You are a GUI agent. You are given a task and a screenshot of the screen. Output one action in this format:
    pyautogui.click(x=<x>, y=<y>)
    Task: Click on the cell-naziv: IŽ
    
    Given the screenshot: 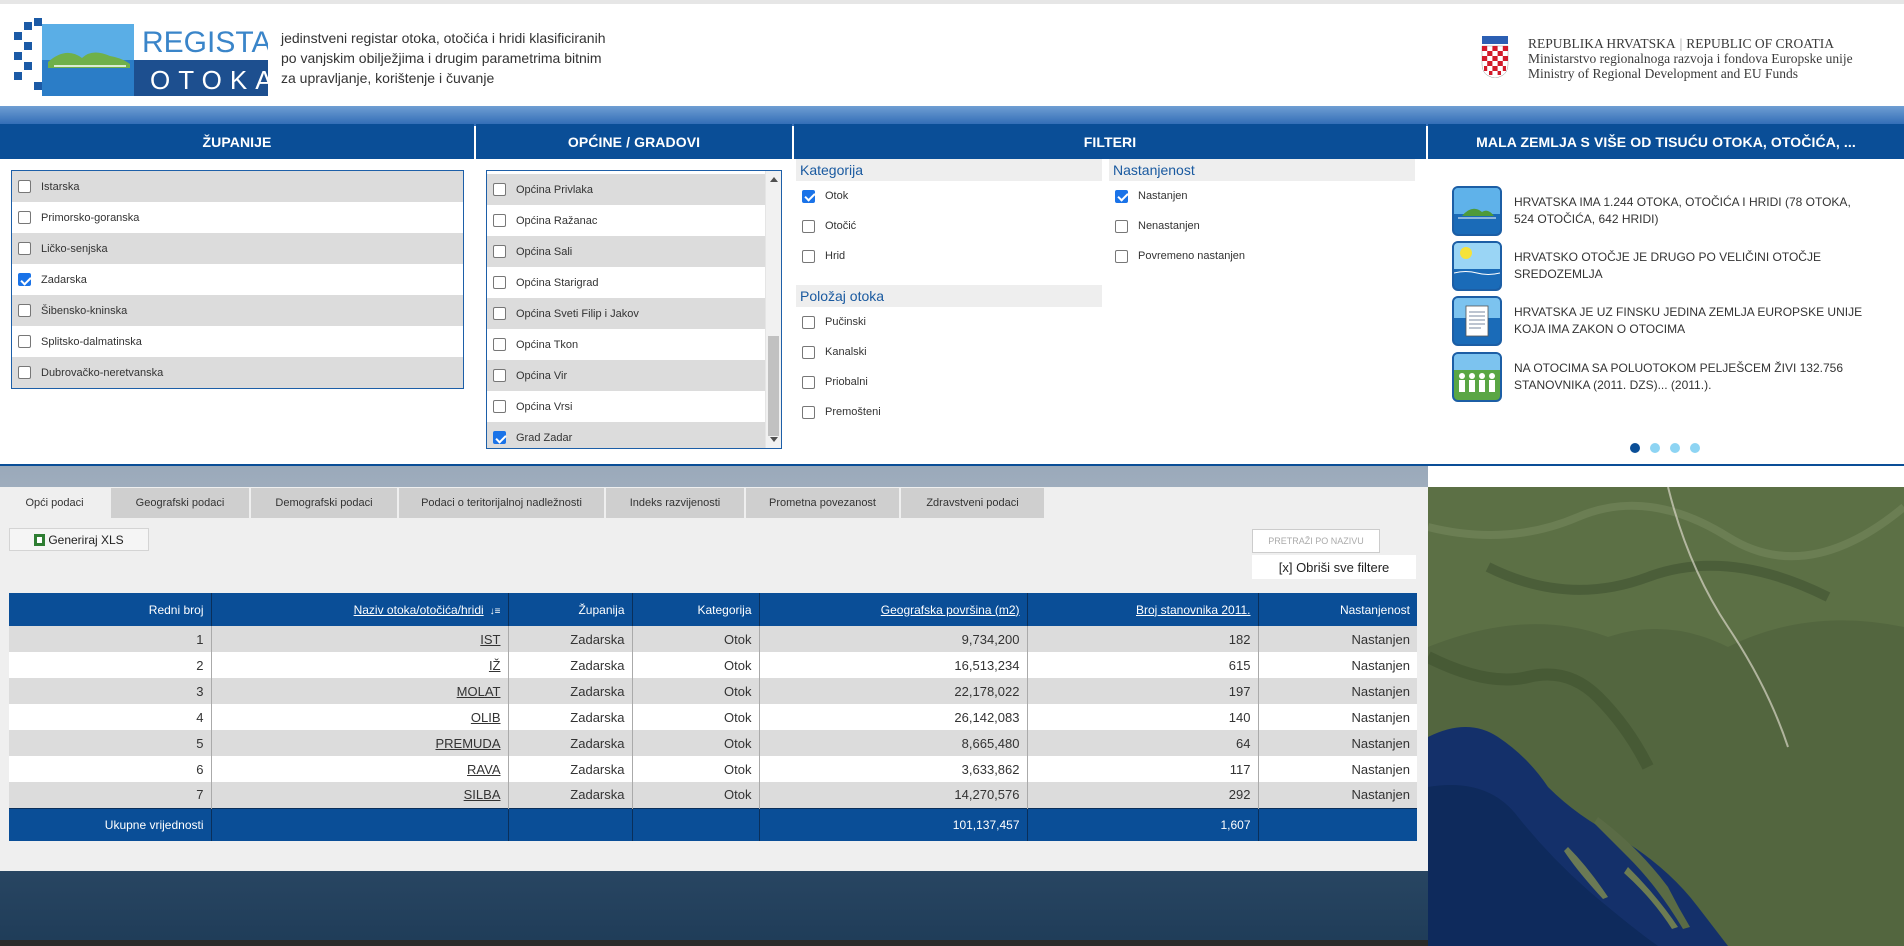 What is the action you would take?
    pyautogui.click(x=360, y=665)
    